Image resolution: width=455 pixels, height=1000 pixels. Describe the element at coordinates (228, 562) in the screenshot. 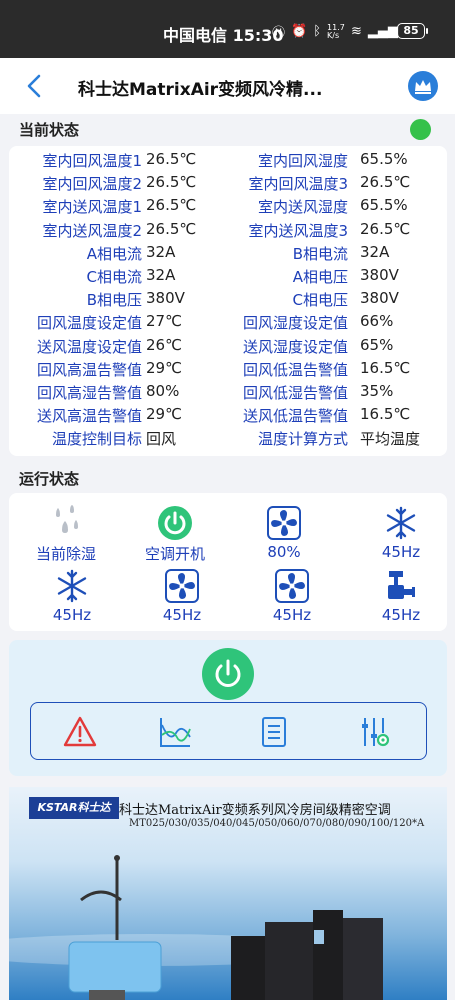

I see `run-state-card: 当前除湿 空调开机 80% 45Hz 45Hz 45Hz 45Hz 45Hz` at that location.